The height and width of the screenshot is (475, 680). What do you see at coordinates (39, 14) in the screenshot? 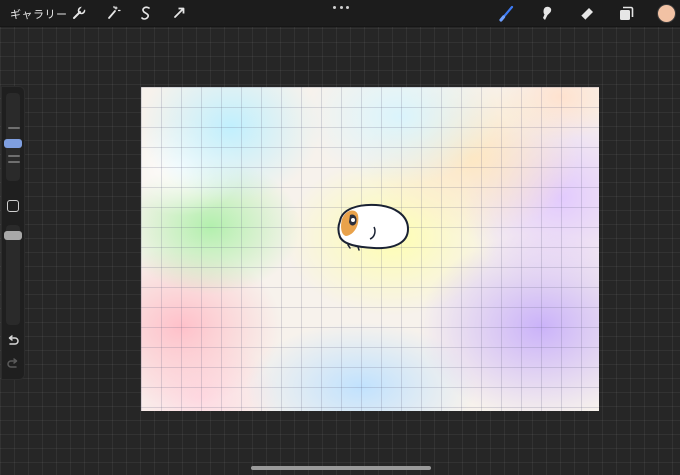
I see `gallery-button: ギャラリー` at bounding box center [39, 14].